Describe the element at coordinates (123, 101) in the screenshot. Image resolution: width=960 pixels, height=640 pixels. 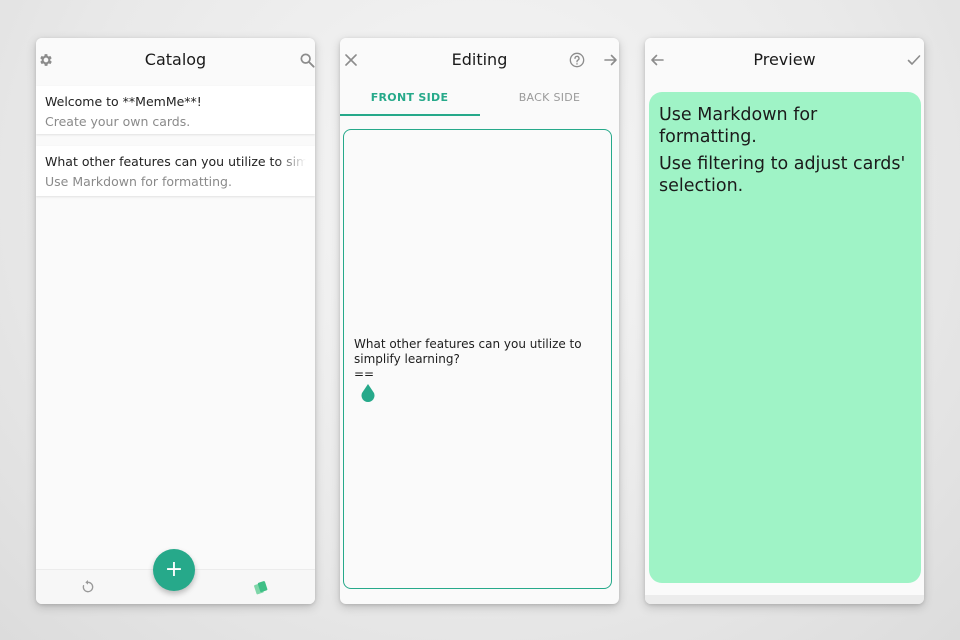
I see `card-front-text: Welcome to **MemMe**!` at that location.